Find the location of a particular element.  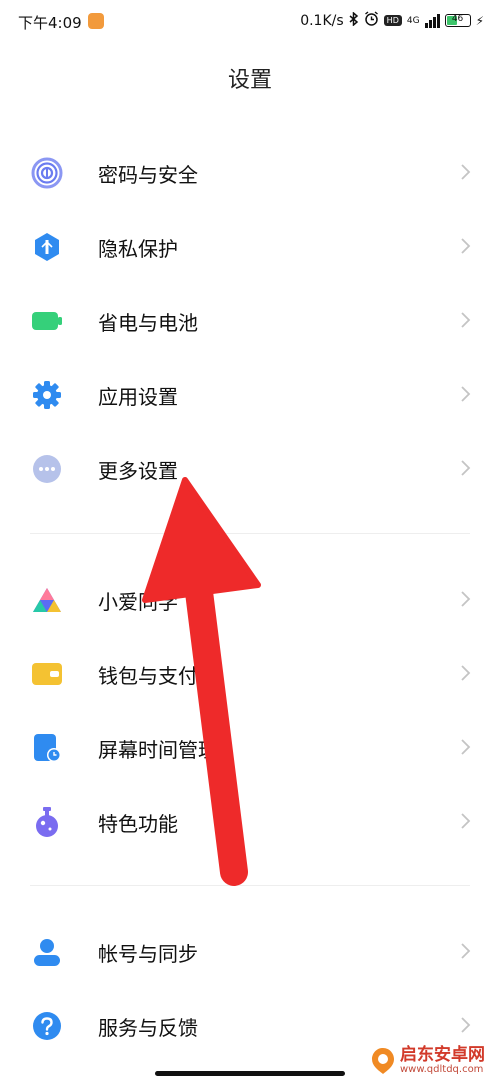

net-speed: 0.1K/s is located at coordinates (322, 20).